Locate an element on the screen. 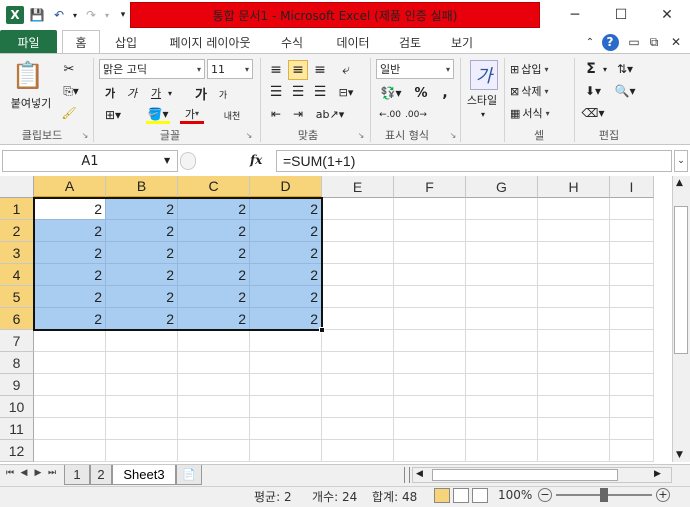 This screenshot has height=507, width=690. cell-a8 is located at coordinates (70, 363).